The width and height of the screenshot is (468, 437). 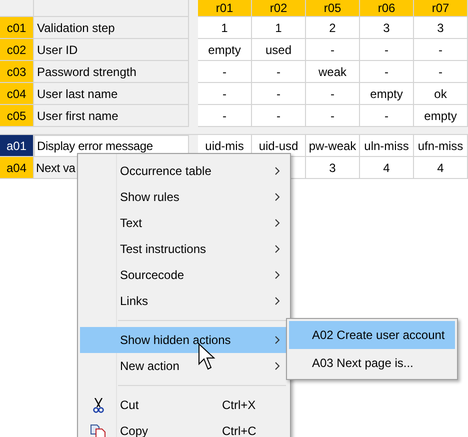 What do you see at coordinates (372, 335) in the screenshot?
I see `menu-item: A02 Create user account` at bounding box center [372, 335].